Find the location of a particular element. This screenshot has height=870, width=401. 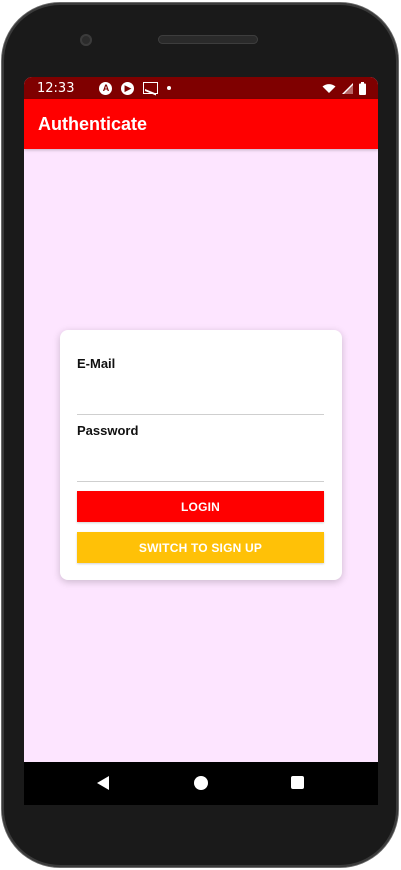

login-button: LOGIN is located at coordinates (200, 506).